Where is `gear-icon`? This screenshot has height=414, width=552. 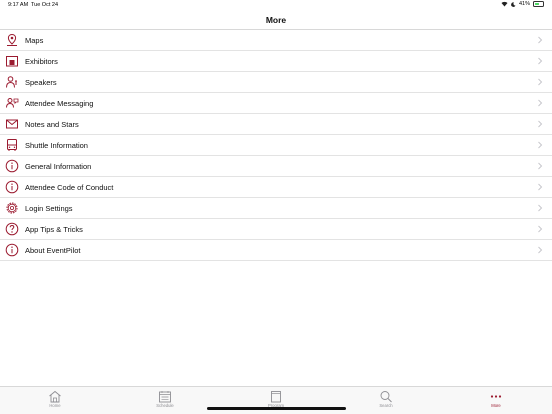
gear-icon is located at coordinates (12, 208).